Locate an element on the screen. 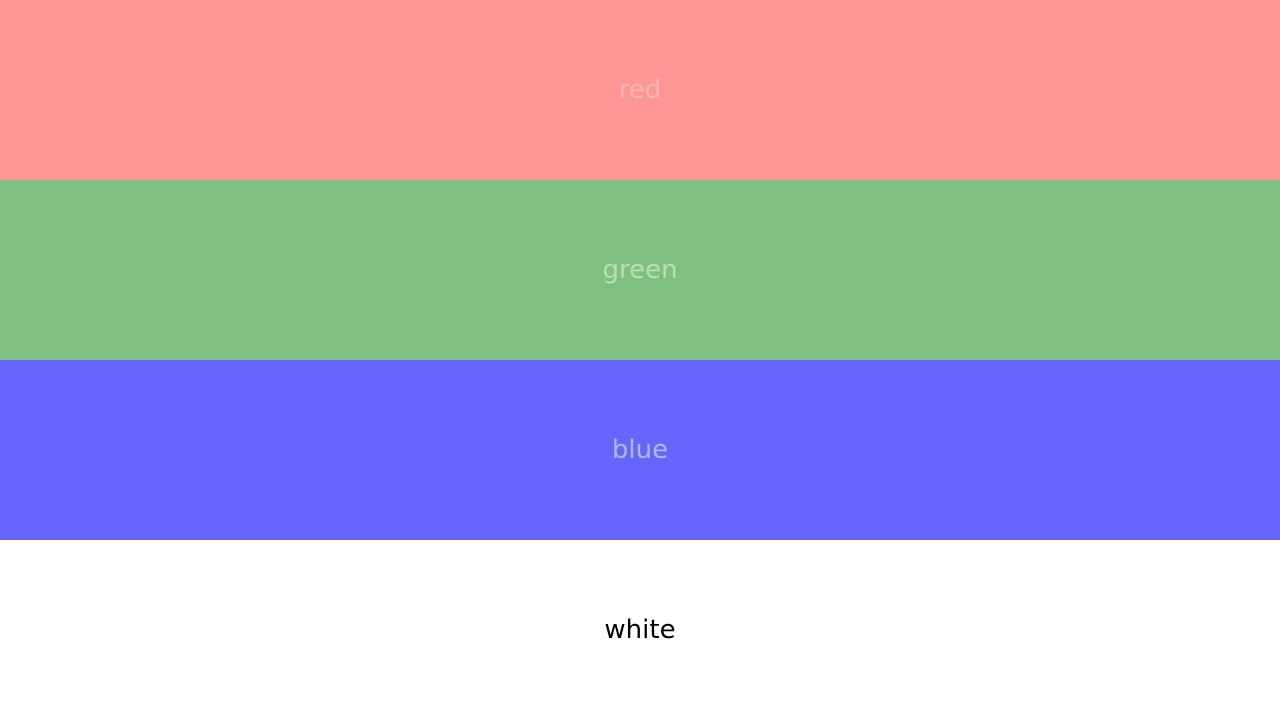 The height and width of the screenshot is (720, 1280). red-band-label: red is located at coordinates (640, 90).